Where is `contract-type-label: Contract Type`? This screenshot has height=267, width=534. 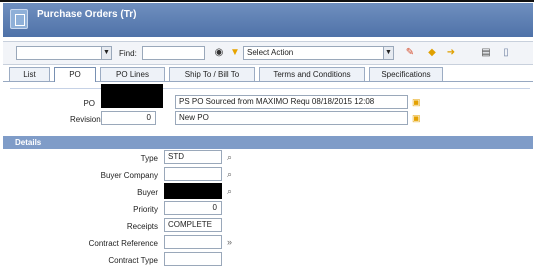
contract-type-label: Contract Type is located at coordinates (133, 260).